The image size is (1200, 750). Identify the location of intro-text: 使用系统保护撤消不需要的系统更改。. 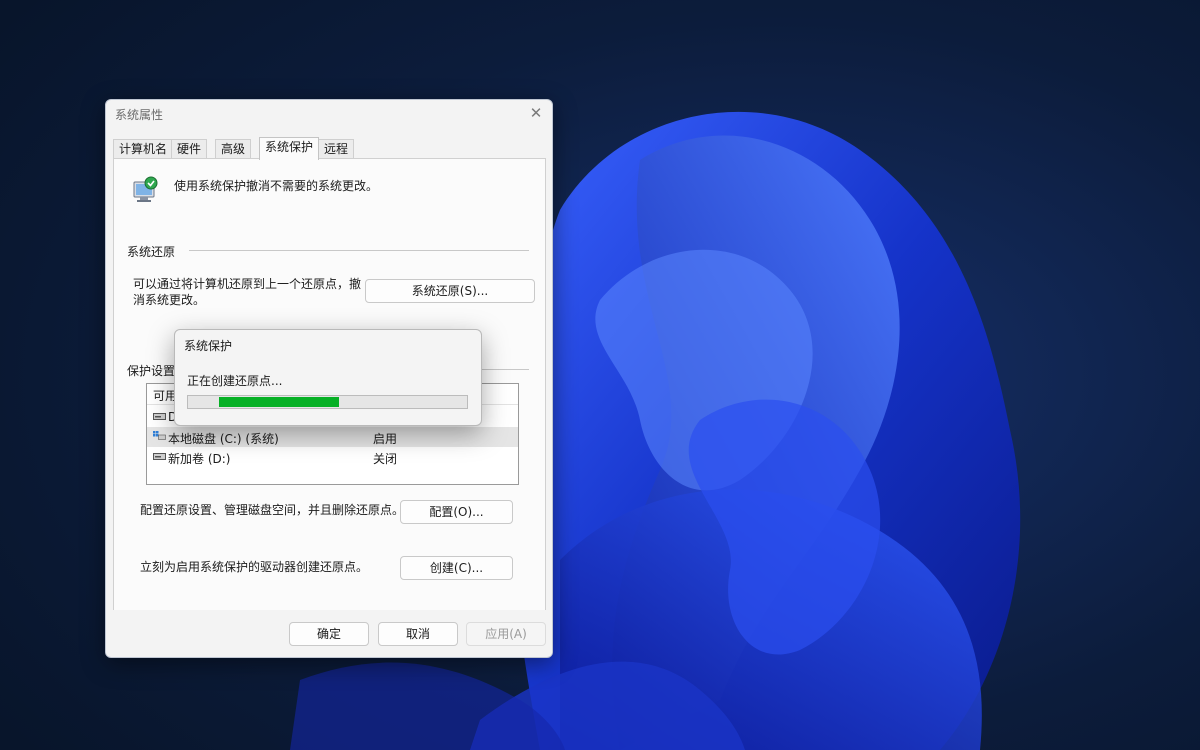
(276, 186).